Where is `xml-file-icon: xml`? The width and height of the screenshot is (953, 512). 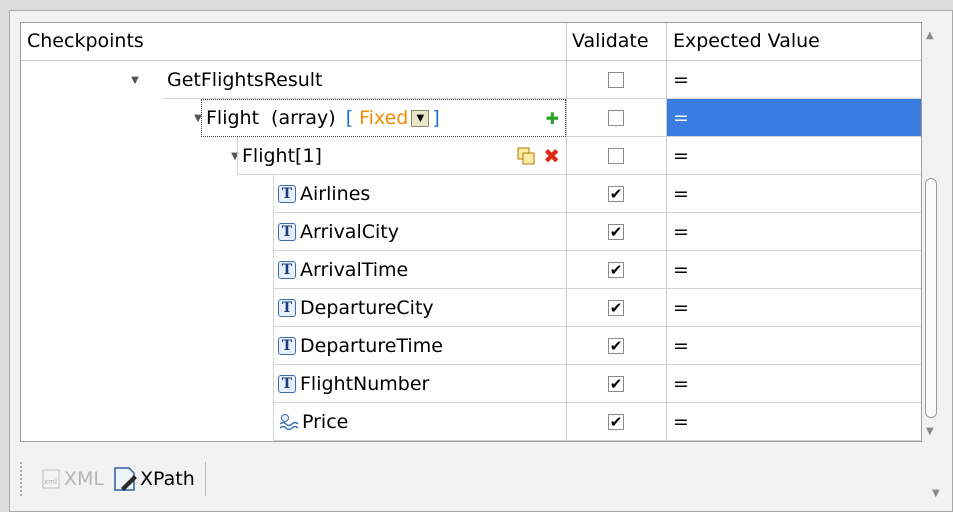 xml-file-icon: xml is located at coordinates (51, 479).